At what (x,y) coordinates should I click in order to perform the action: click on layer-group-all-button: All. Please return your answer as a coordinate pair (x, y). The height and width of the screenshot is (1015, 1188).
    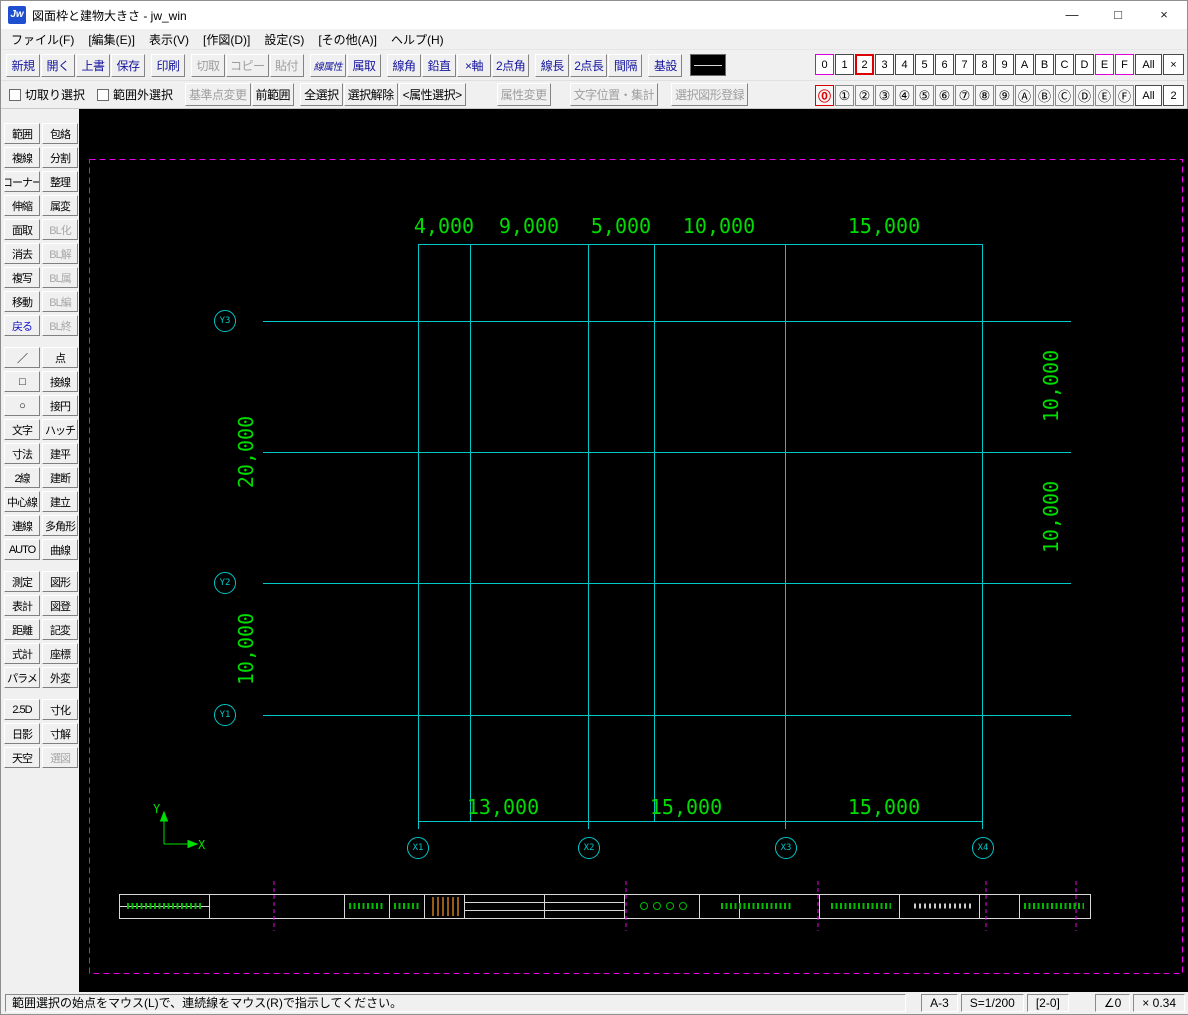
    Looking at the image, I should click on (1148, 64).